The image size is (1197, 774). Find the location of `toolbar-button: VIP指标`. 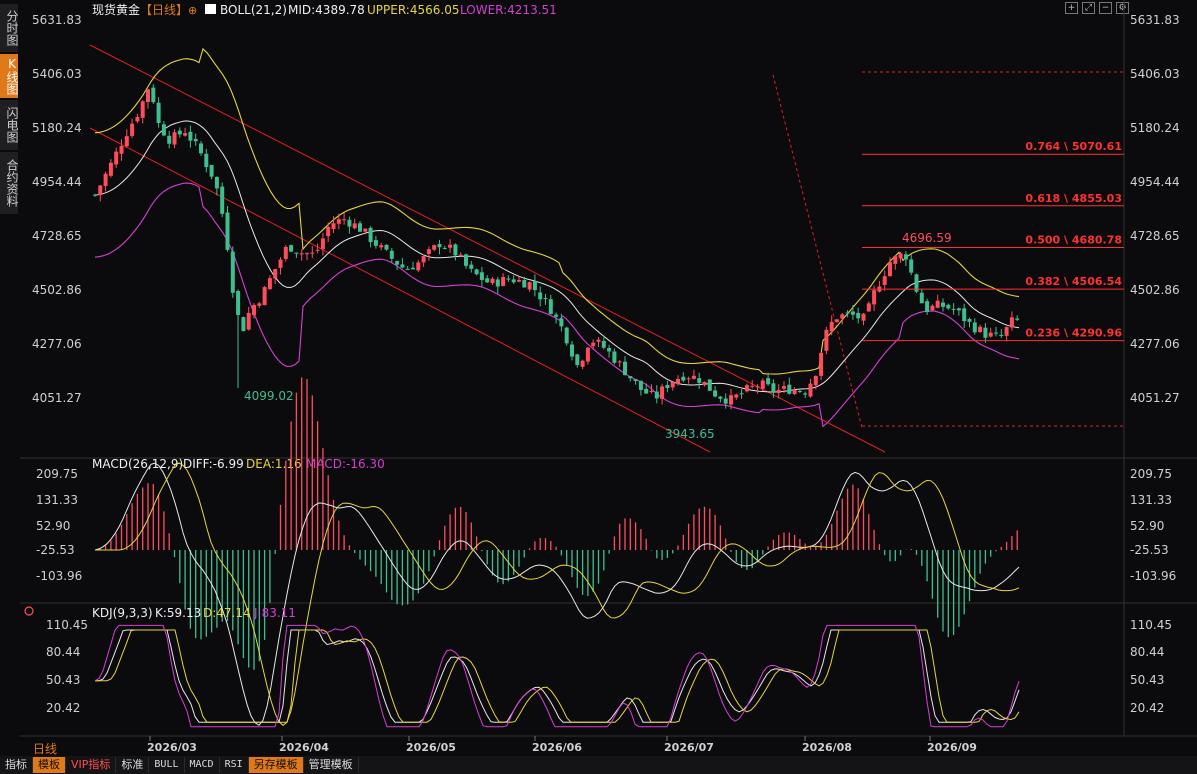

toolbar-button: VIP指标 is located at coordinates (91, 765).